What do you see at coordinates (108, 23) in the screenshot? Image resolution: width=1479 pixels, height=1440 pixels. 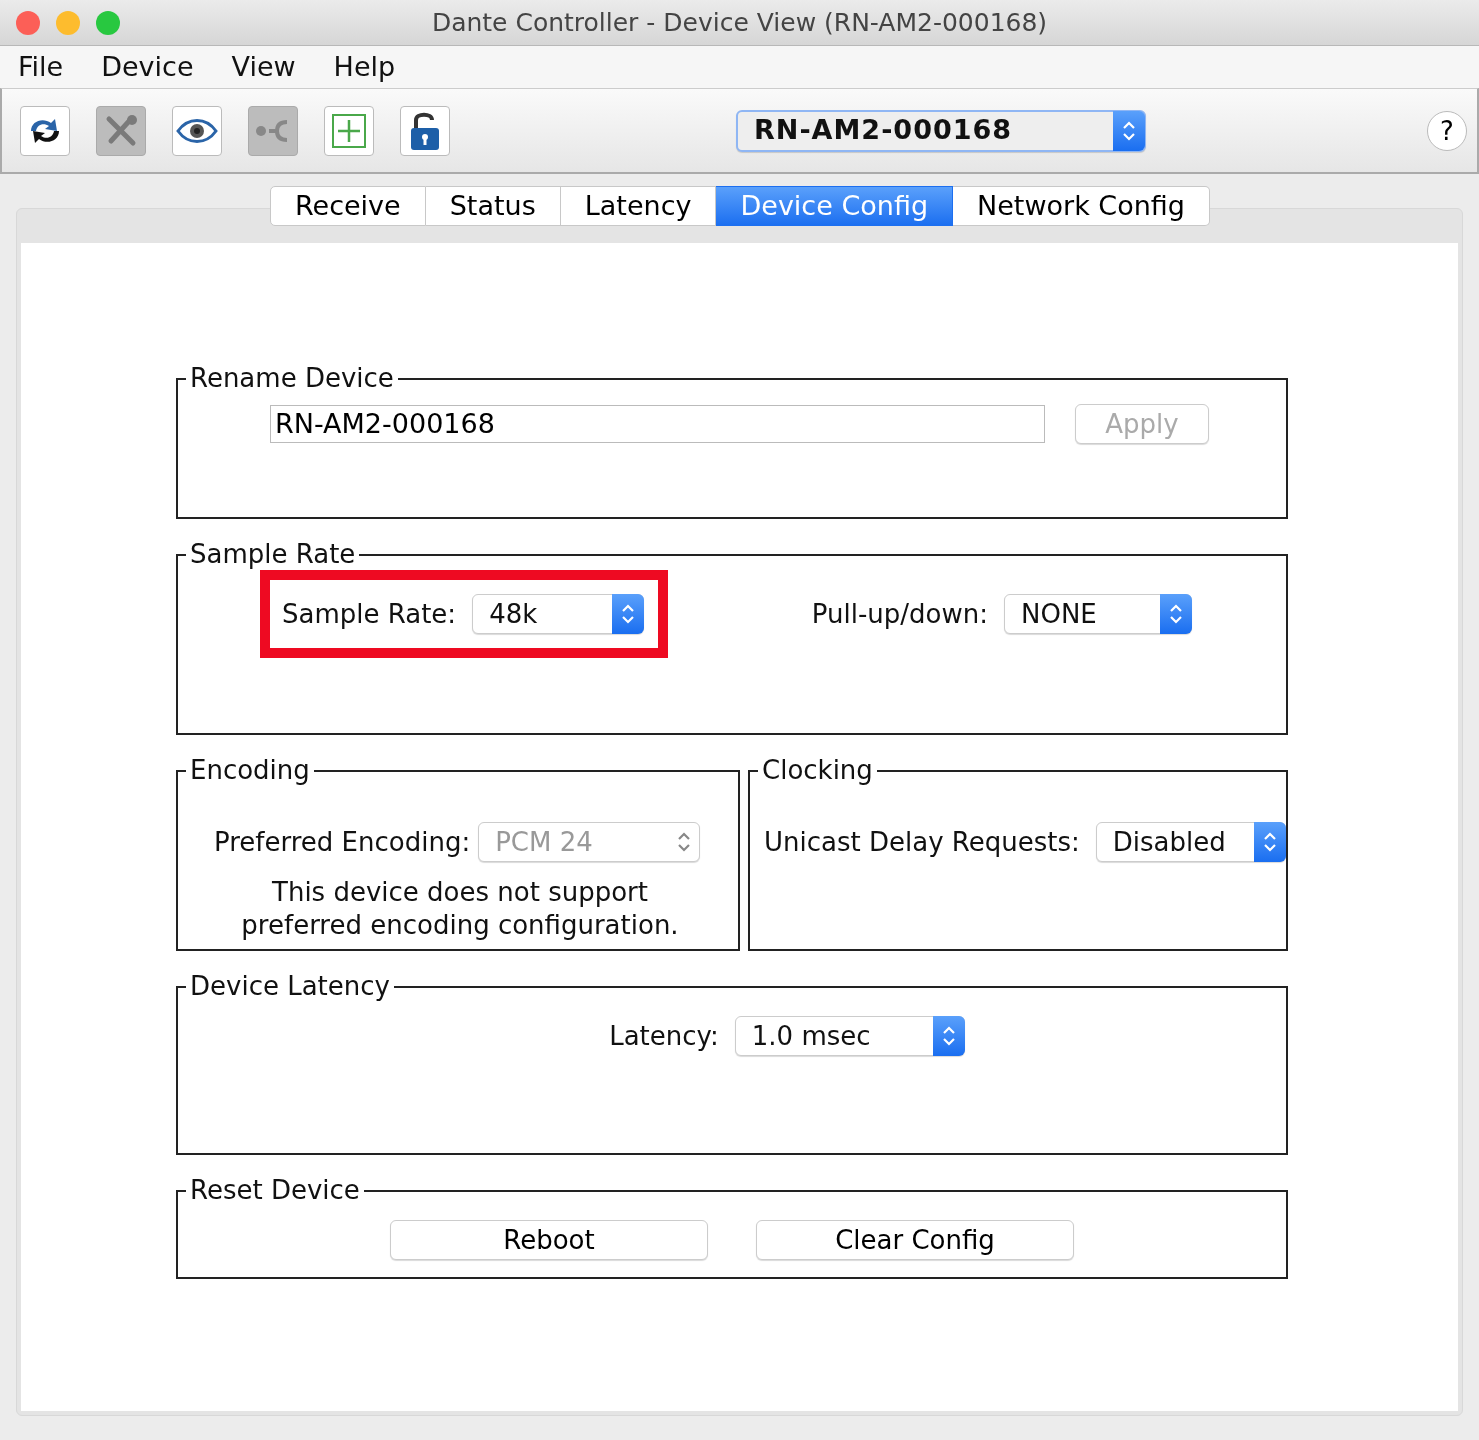 I see `zoom-button` at bounding box center [108, 23].